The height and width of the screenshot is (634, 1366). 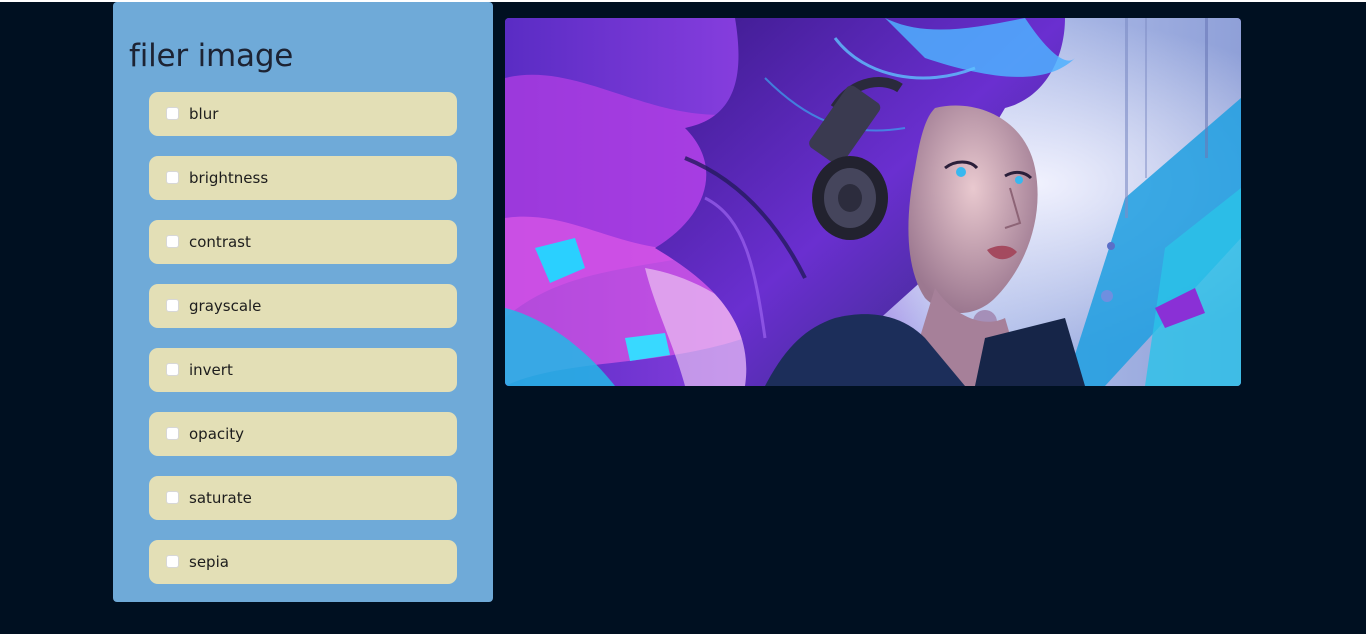 What do you see at coordinates (303, 434) in the screenshot?
I see `filter-item-opacity: opacity` at bounding box center [303, 434].